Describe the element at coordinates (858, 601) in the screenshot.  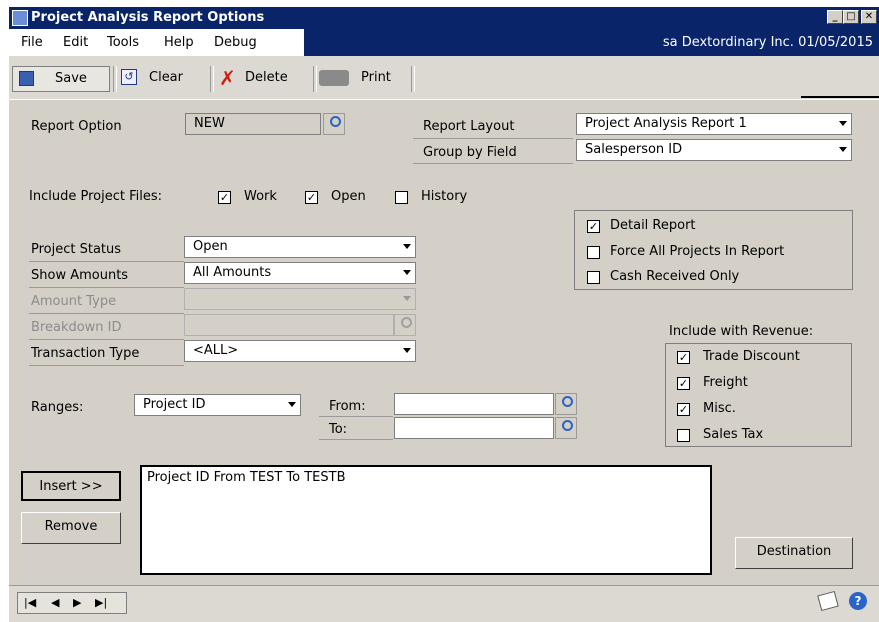
I see `help-icon: ?` at that location.